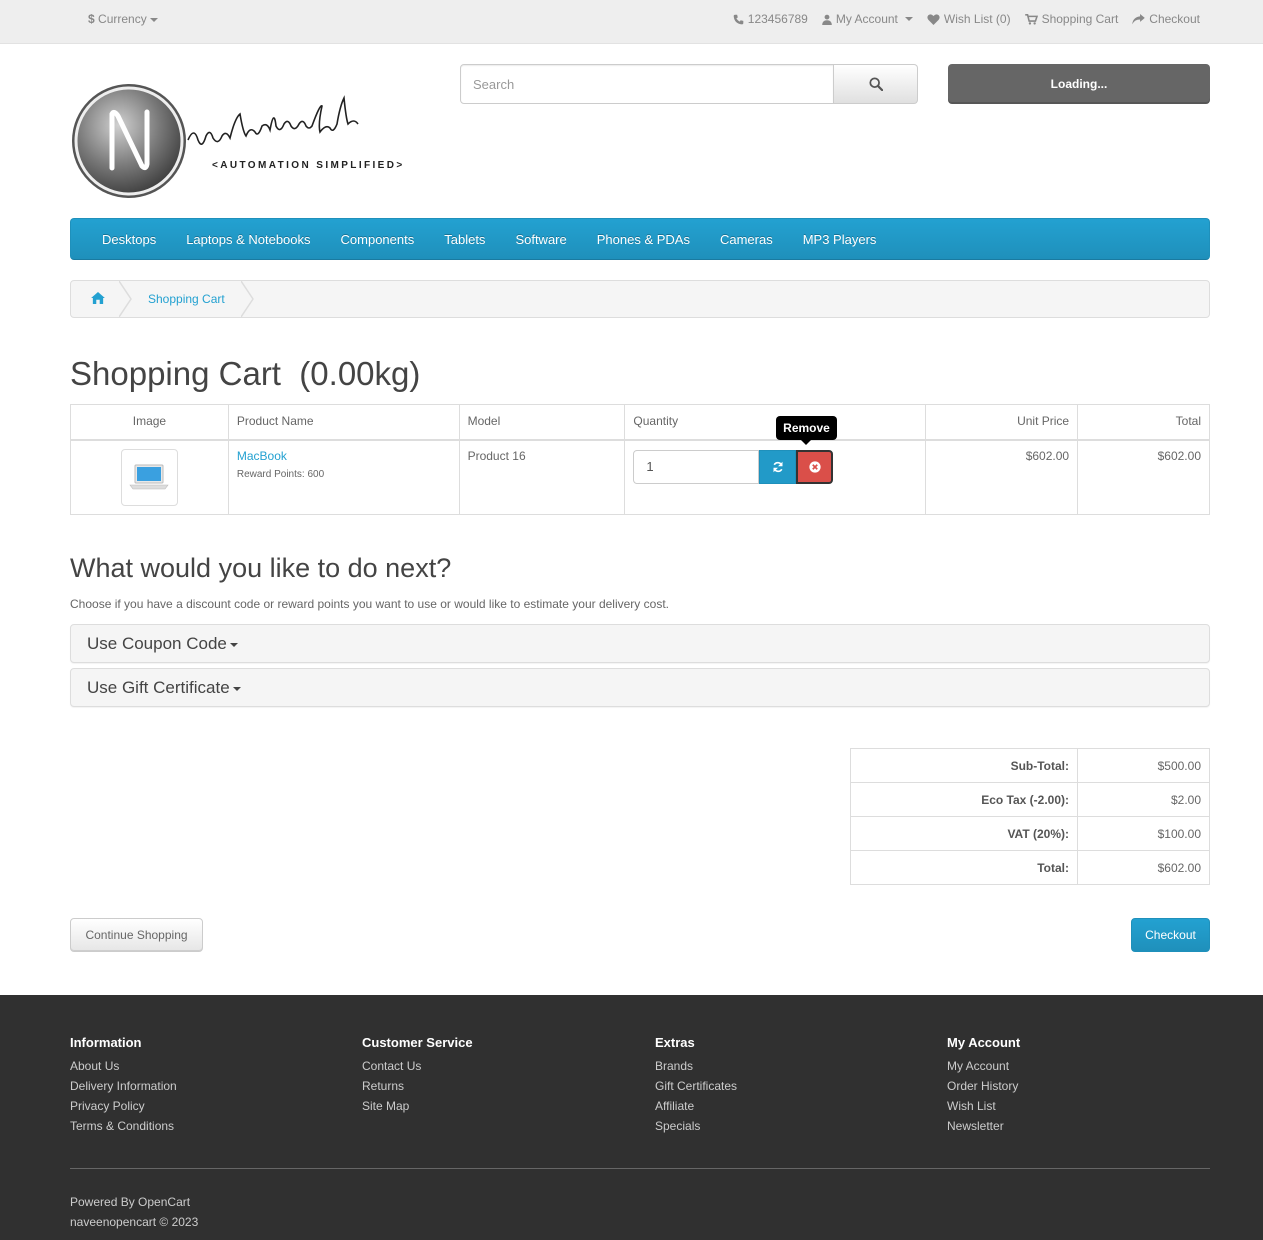  I want to click on totals-row: Eco Tax (-2.00): $2.00, so click(1030, 799).